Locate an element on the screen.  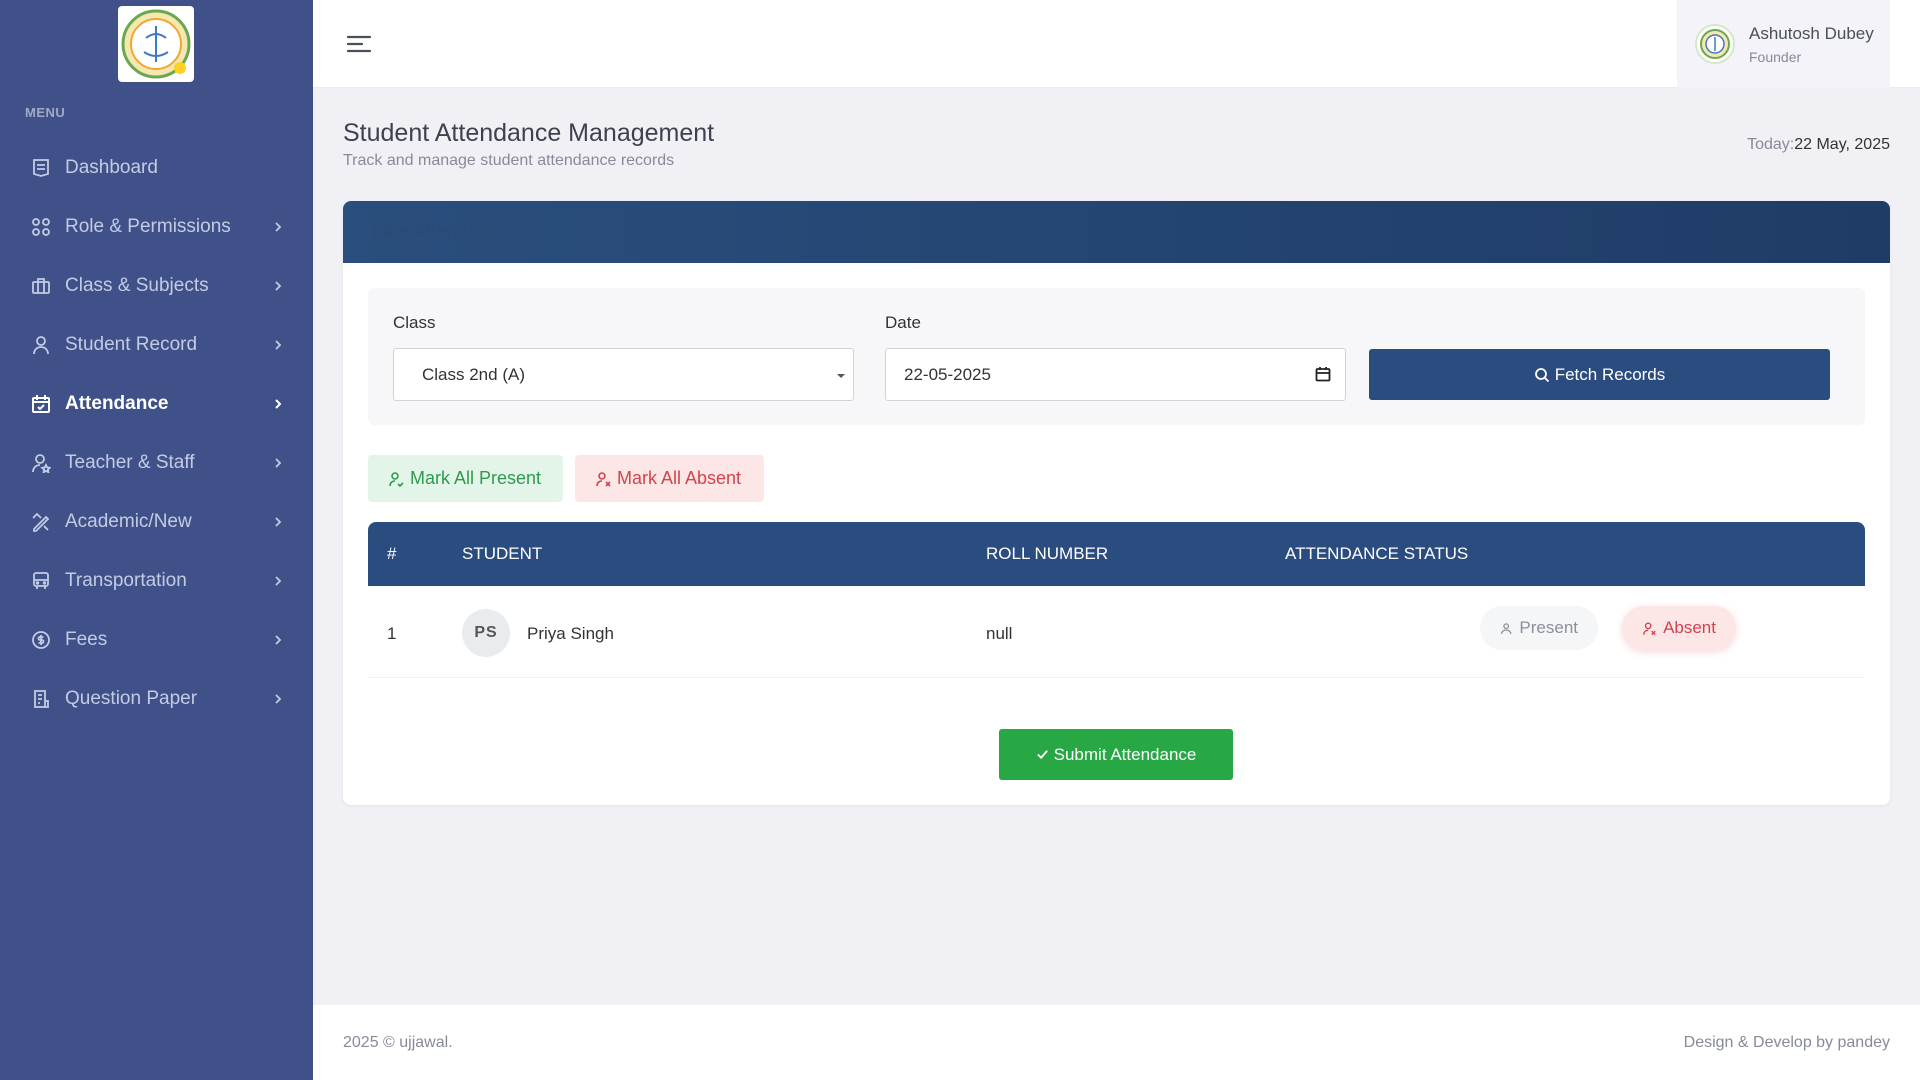
mark-all-absent-button: Mark All Absent is located at coordinates (669, 478).